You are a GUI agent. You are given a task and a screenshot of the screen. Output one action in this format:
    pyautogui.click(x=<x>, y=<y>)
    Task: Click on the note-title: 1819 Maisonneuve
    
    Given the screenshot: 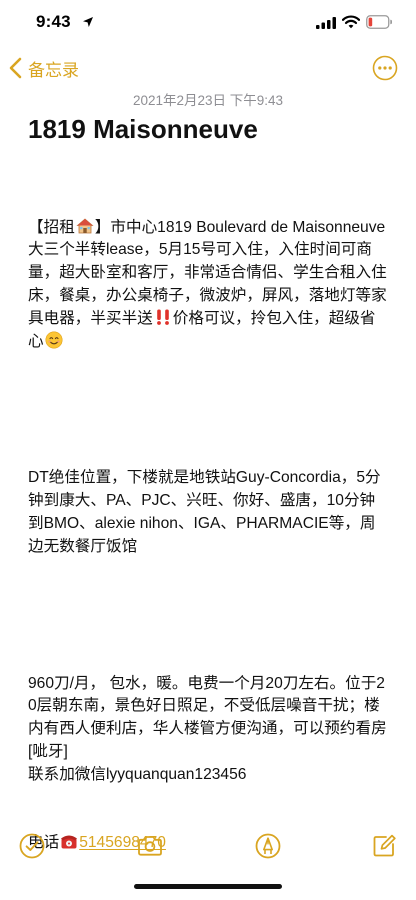 What is the action you would take?
    pyautogui.click(x=143, y=129)
    